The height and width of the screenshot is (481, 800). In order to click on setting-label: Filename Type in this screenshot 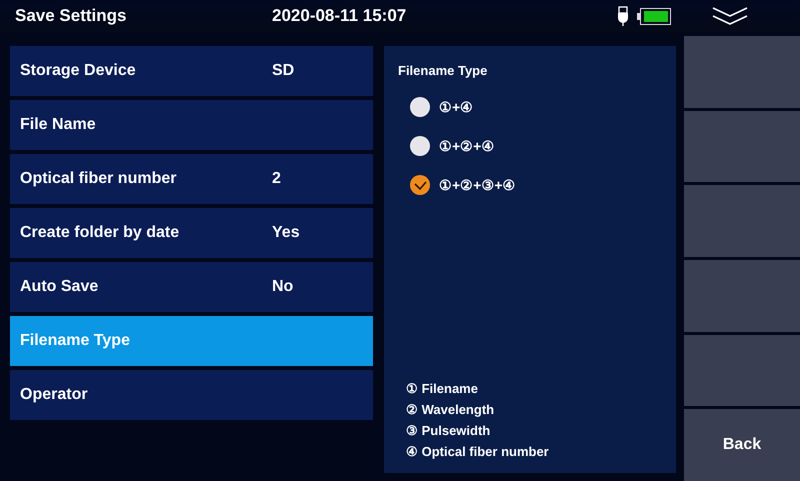, I will do `click(75, 341)`.